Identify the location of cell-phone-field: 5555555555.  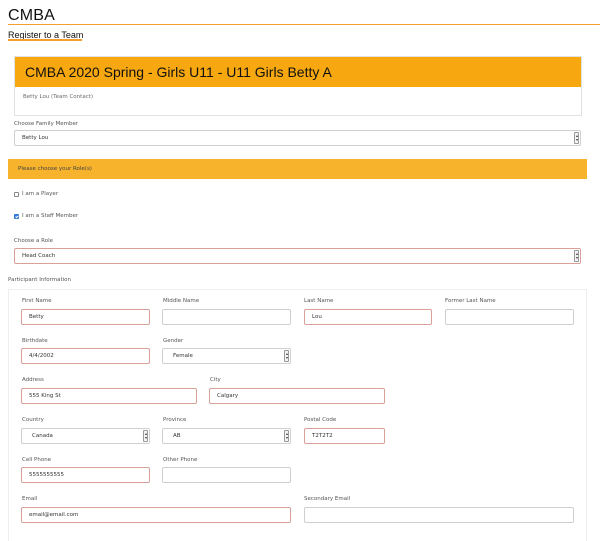
(85, 475).